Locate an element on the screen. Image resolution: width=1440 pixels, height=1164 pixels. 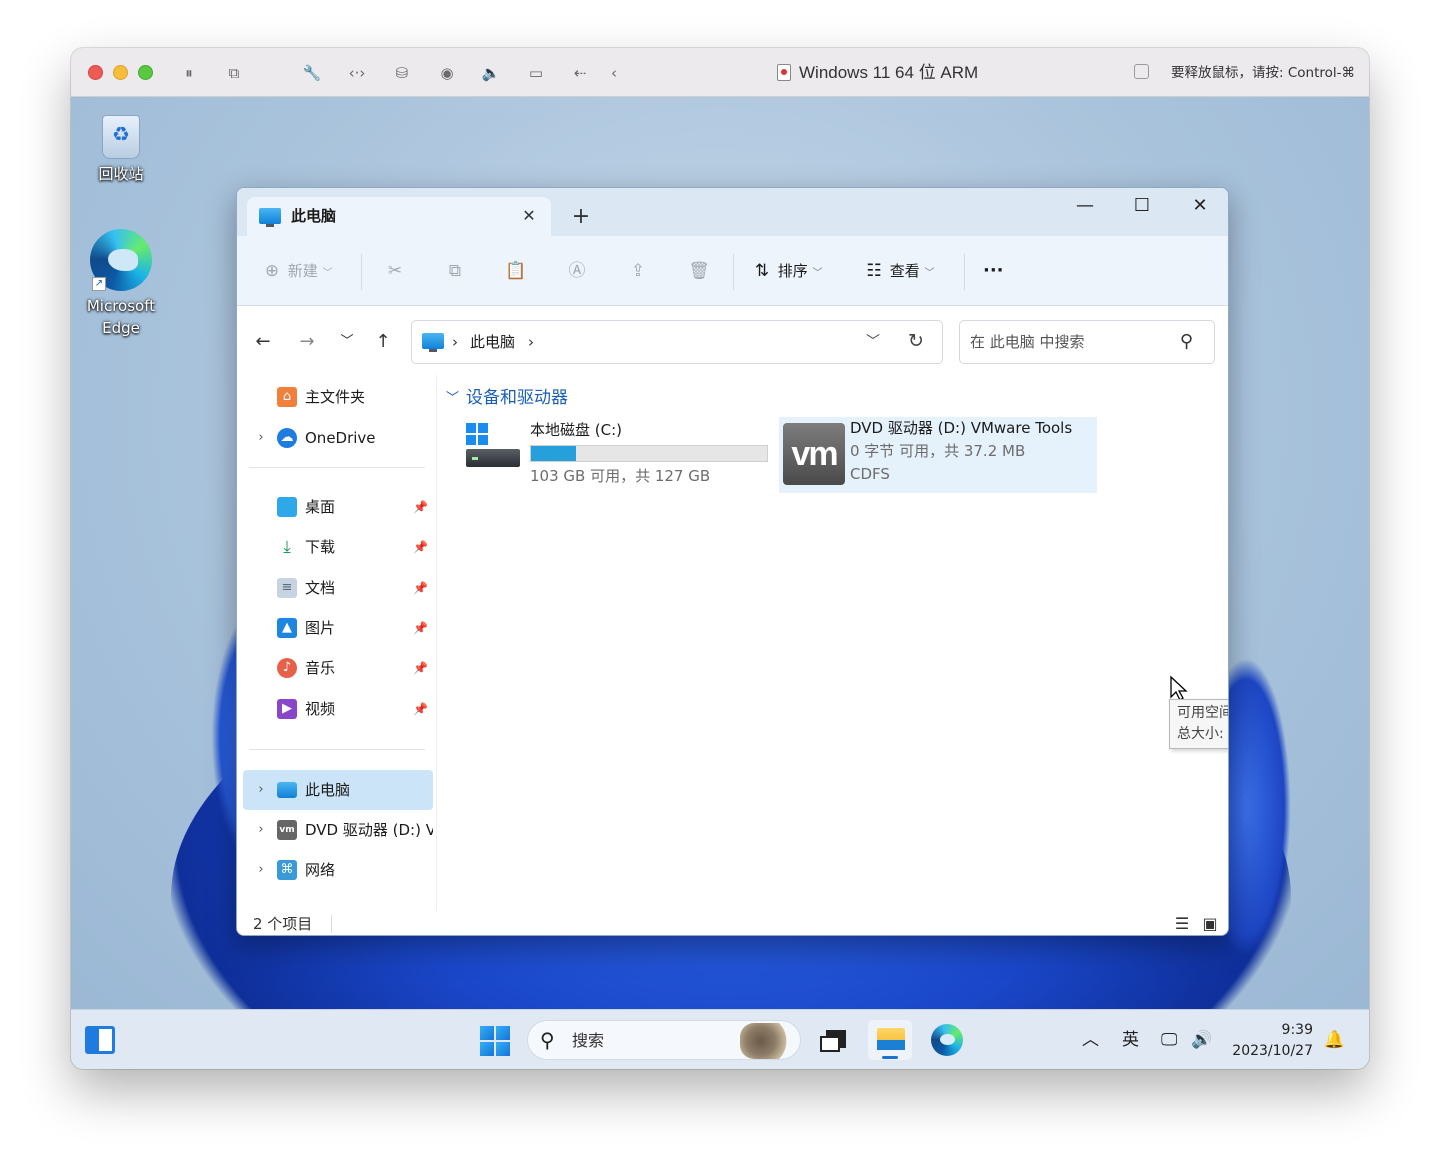
close-window-button is located at coordinates (95, 72).